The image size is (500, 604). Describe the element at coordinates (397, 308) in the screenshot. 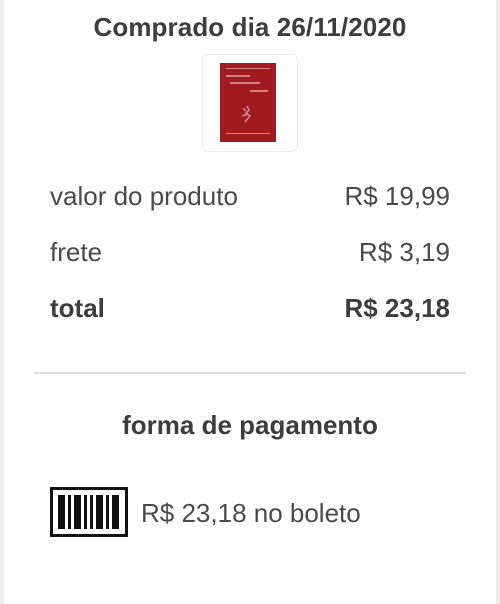

I see `total-value: R$ 23,18` at that location.